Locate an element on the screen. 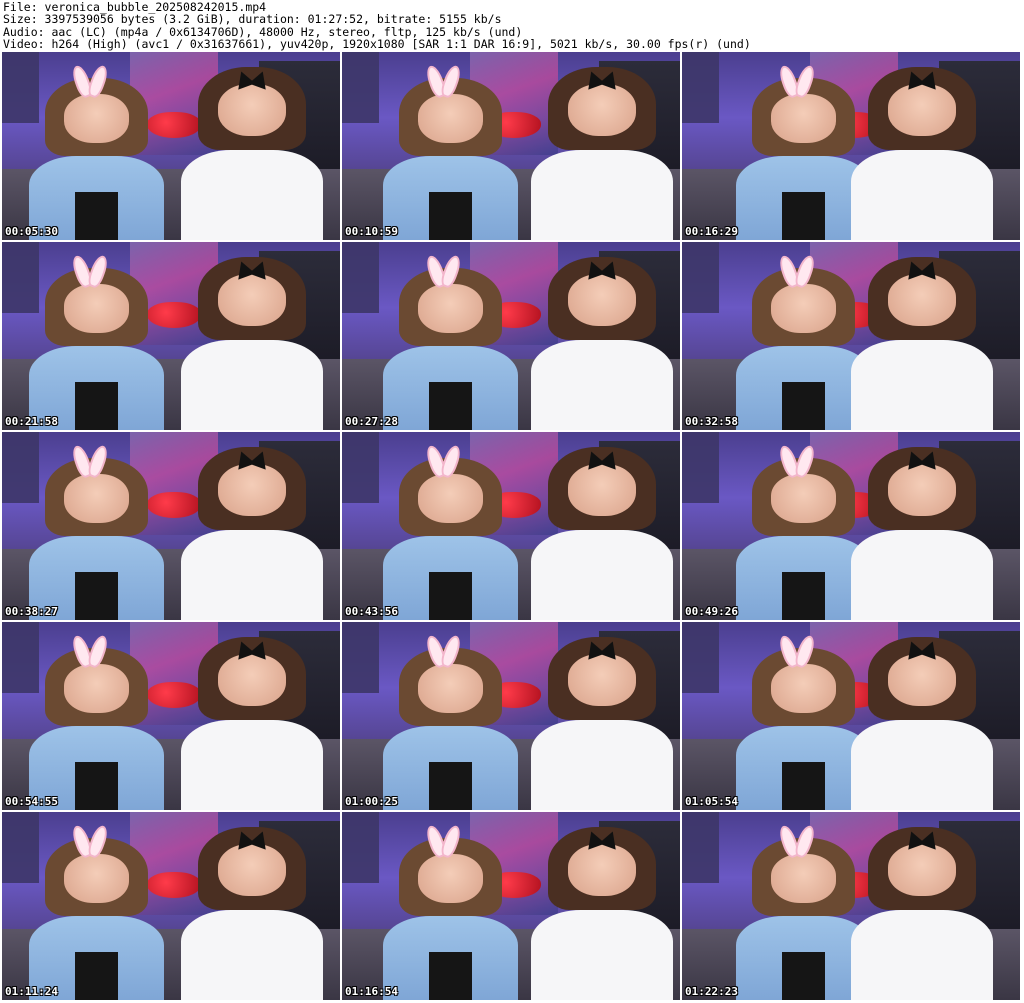 The height and width of the screenshot is (1003, 1024). timestamp-label: 00:05:30 is located at coordinates (31, 231).